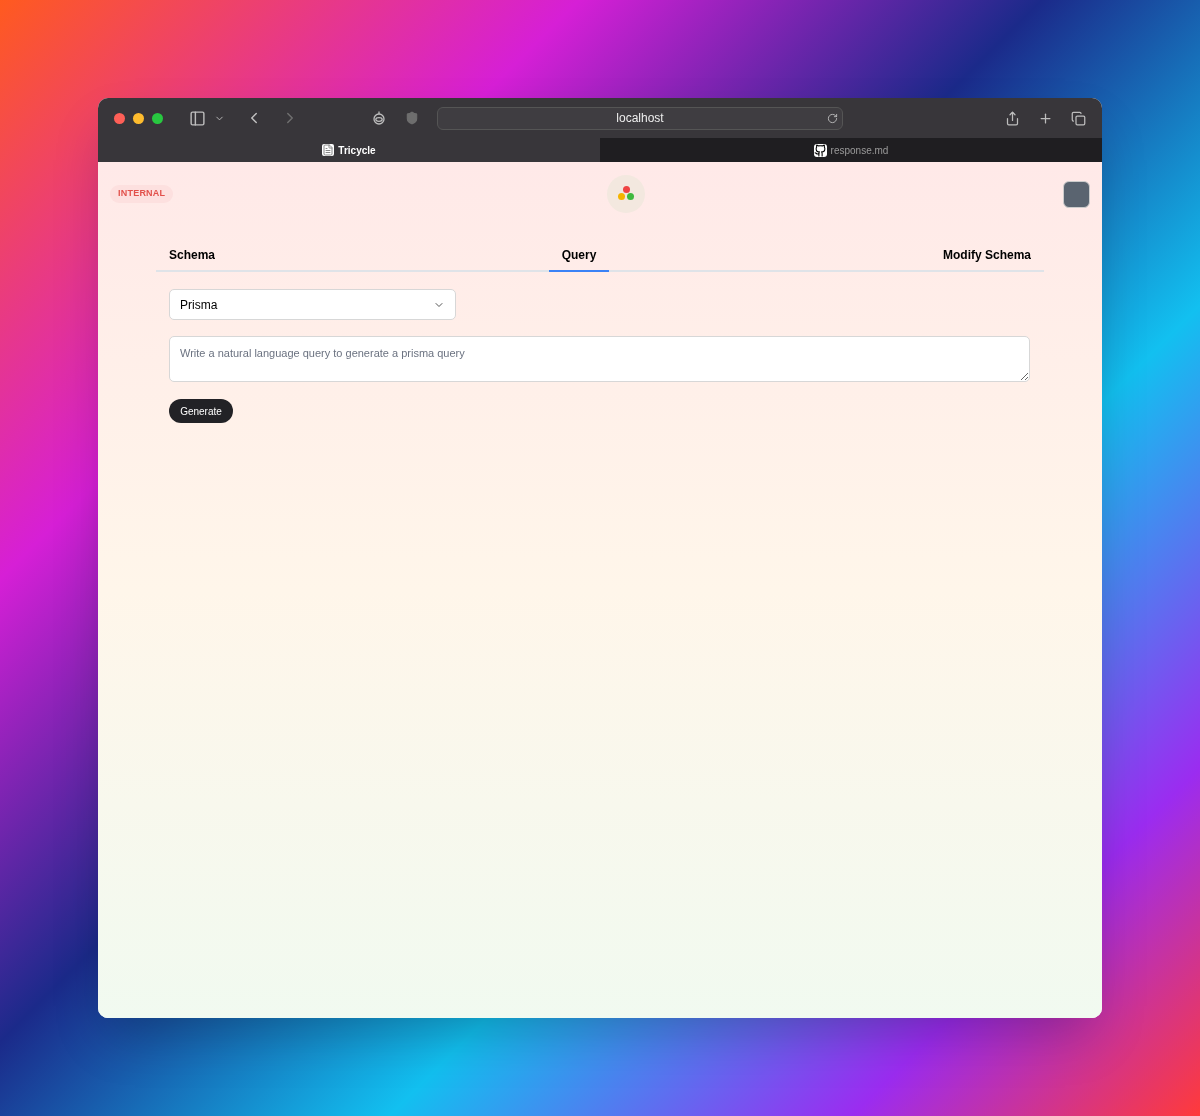 The height and width of the screenshot is (1116, 1200). What do you see at coordinates (349, 150) in the screenshot?
I see `browser-tab: Tricycle` at bounding box center [349, 150].